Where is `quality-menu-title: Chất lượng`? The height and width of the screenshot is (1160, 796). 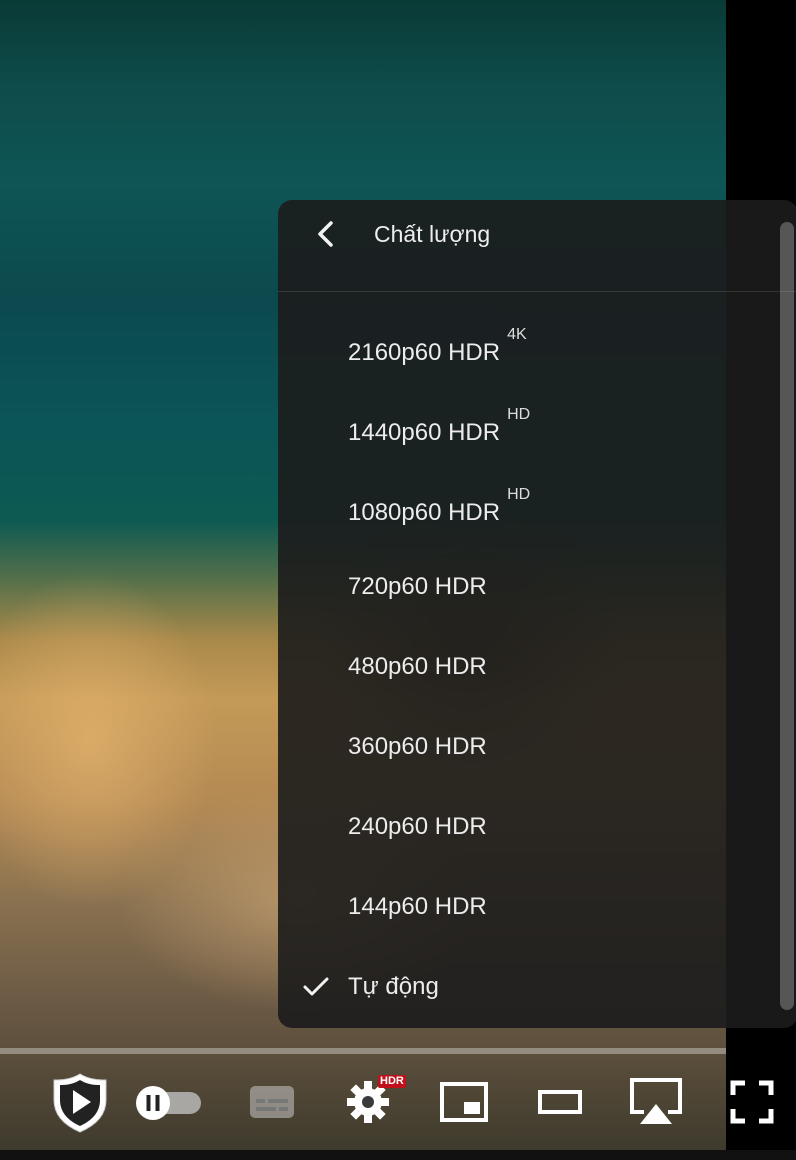 quality-menu-title: Chất lượng is located at coordinates (432, 234).